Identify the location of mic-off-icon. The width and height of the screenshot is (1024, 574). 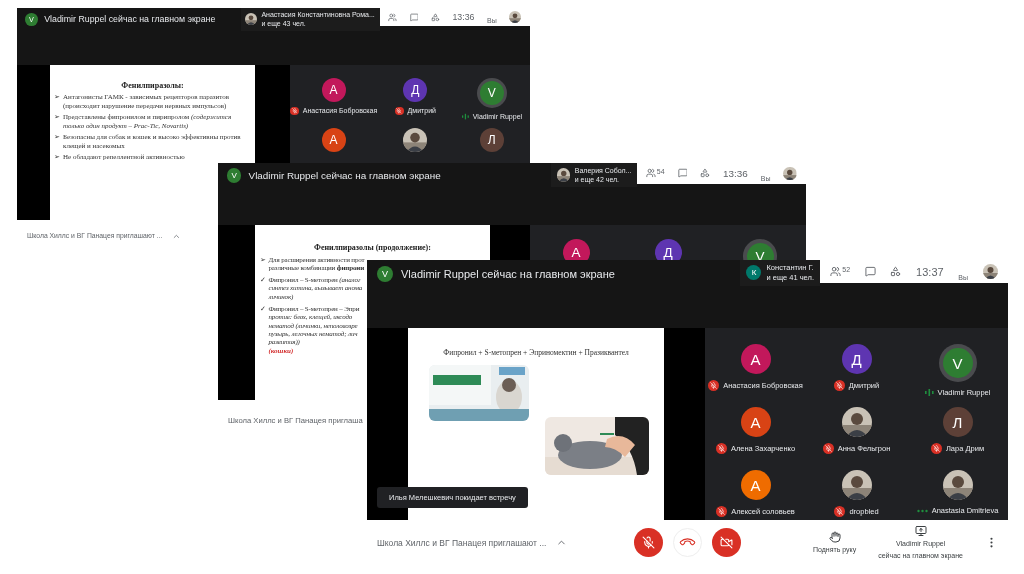
(648, 542).